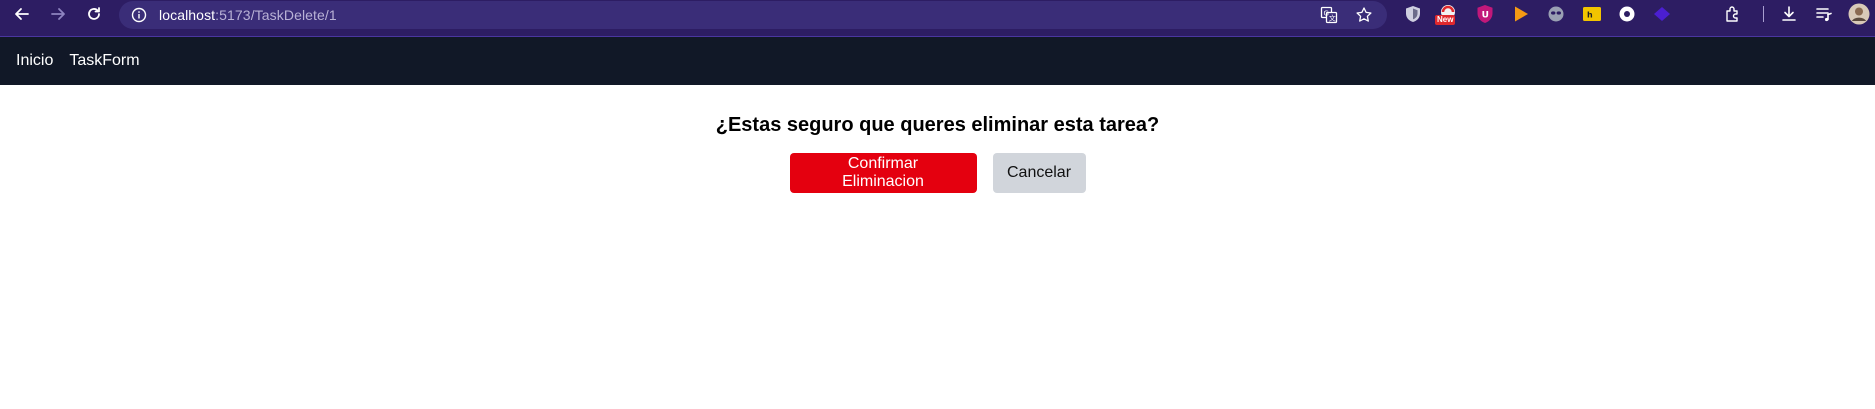 This screenshot has height=409, width=1875. Describe the element at coordinates (276, 15) in the screenshot. I see `url-path: :5173/TaskDelete/1` at that location.